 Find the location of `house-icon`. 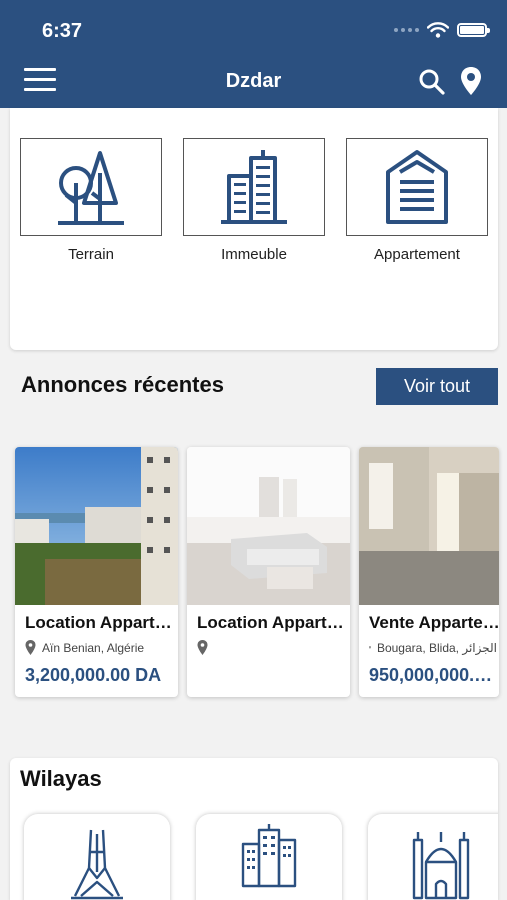

house-icon is located at coordinates (417, 187).